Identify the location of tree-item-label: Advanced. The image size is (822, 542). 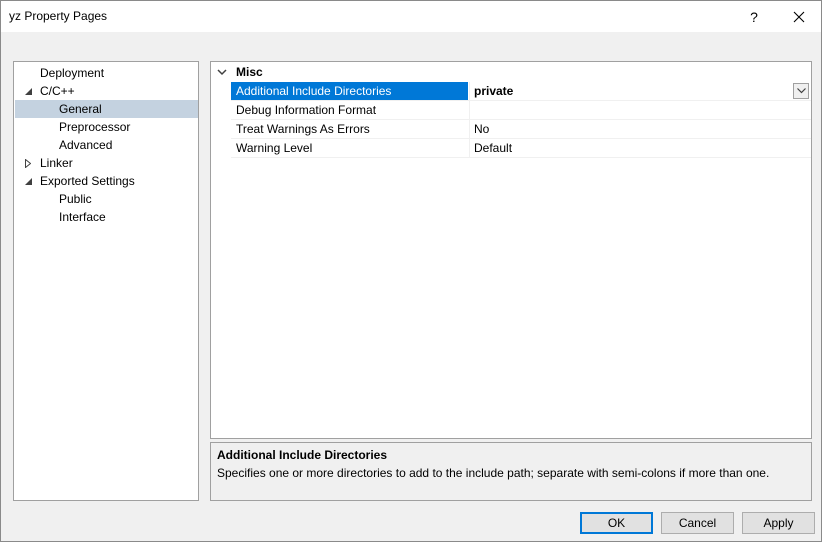
(86, 145).